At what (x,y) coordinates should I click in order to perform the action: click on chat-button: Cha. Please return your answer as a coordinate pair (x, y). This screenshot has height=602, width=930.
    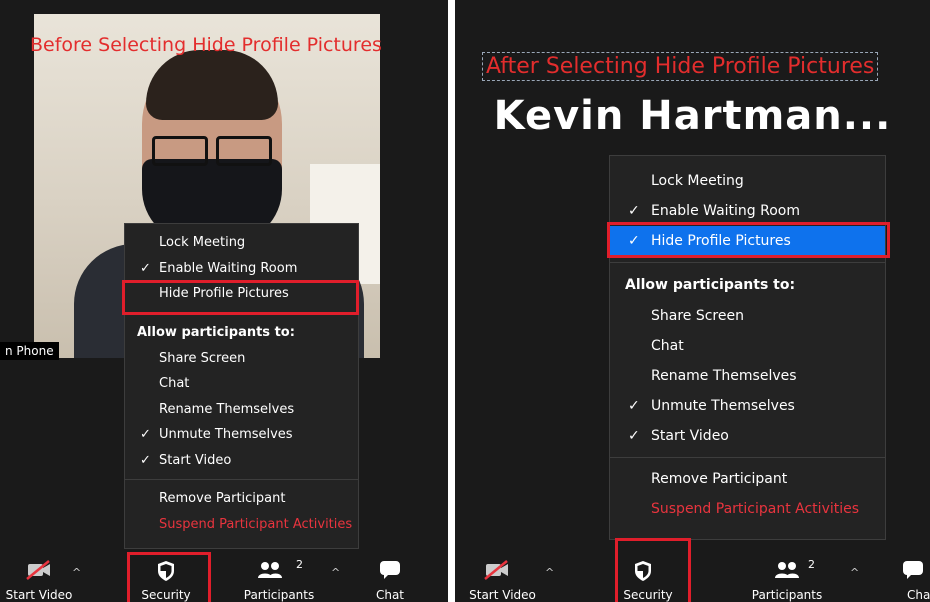
    Looking at the image, I should click on (907, 578).